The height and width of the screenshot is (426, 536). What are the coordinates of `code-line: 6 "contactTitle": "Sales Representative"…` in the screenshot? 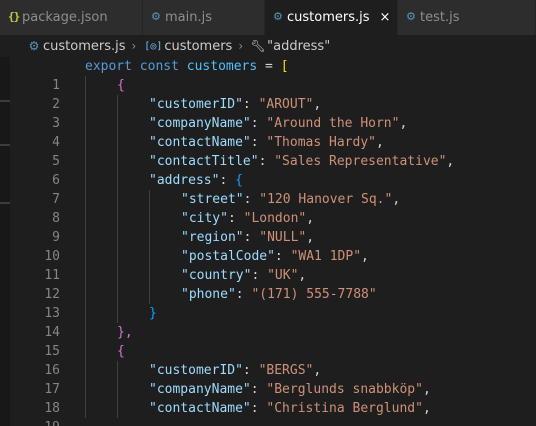 It's located at (273, 170).